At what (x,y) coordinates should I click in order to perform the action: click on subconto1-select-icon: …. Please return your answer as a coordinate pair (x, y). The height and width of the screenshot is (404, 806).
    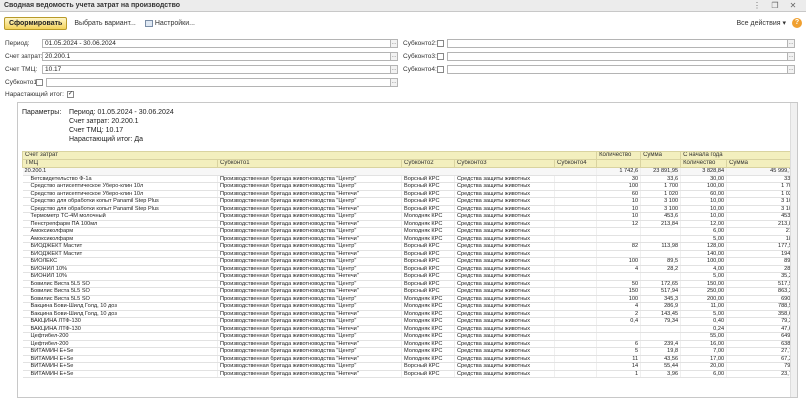
    Looking at the image, I should click on (394, 82).